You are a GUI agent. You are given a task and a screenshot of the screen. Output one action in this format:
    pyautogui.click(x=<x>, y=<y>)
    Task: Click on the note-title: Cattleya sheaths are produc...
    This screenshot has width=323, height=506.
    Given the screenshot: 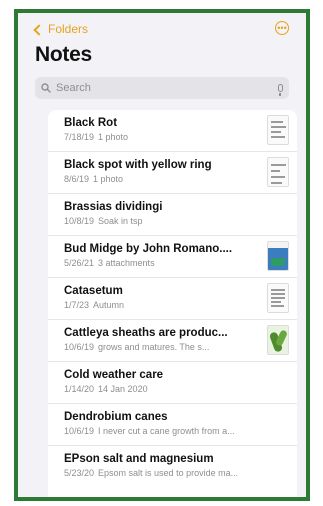 What is the action you would take?
    pyautogui.click(x=146, y=333)
    